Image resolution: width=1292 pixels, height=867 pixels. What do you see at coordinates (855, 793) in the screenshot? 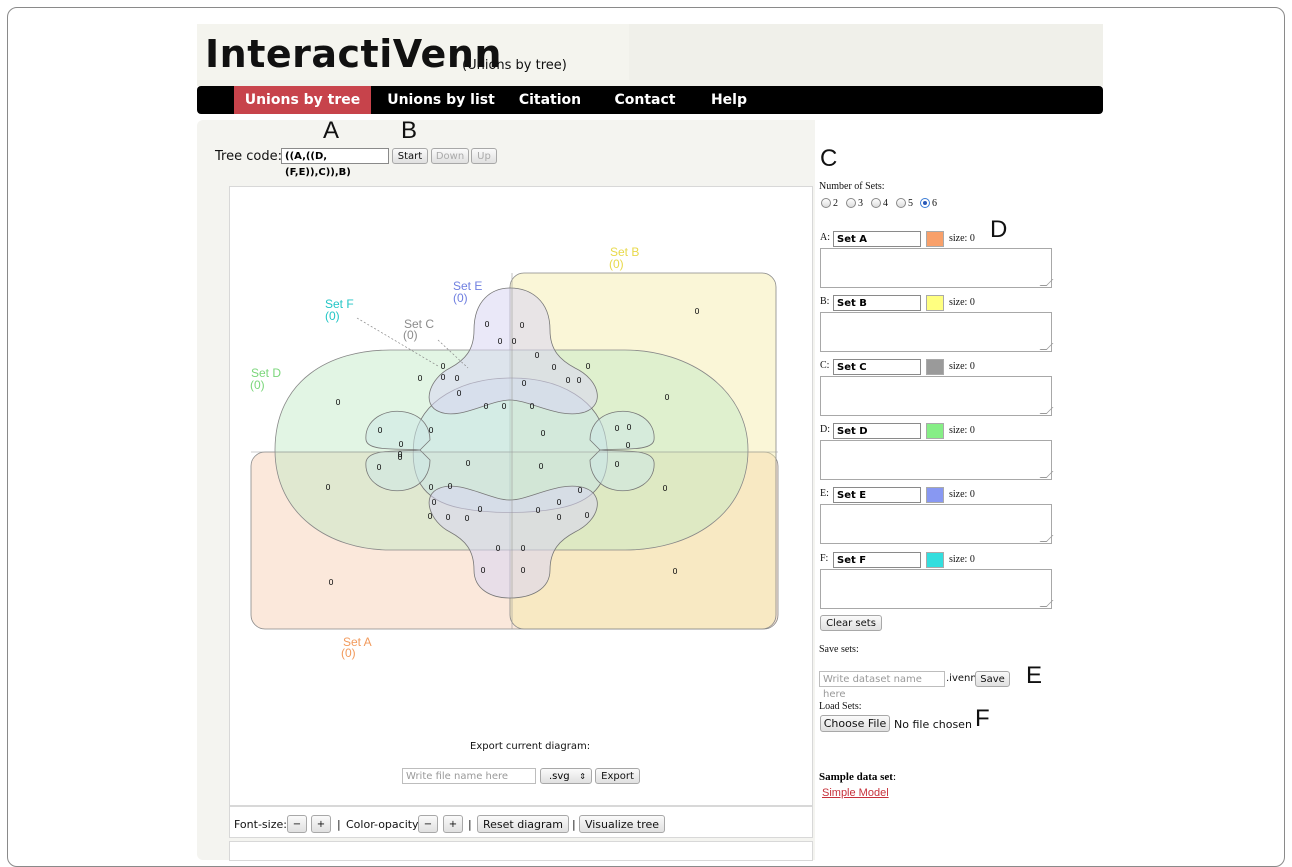
I see `simple-model-link: Simple Model` at bounding box center [855, 793].